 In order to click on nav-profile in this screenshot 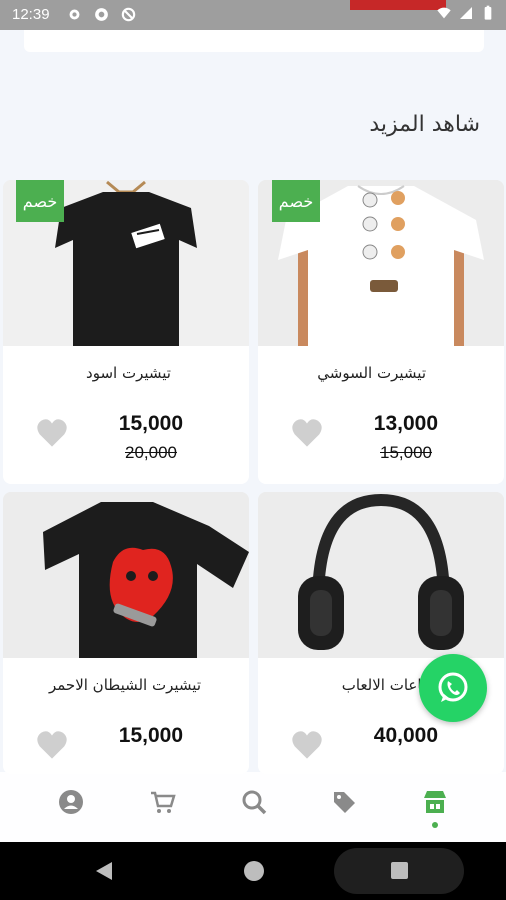, I will do `click(71, 802)`.